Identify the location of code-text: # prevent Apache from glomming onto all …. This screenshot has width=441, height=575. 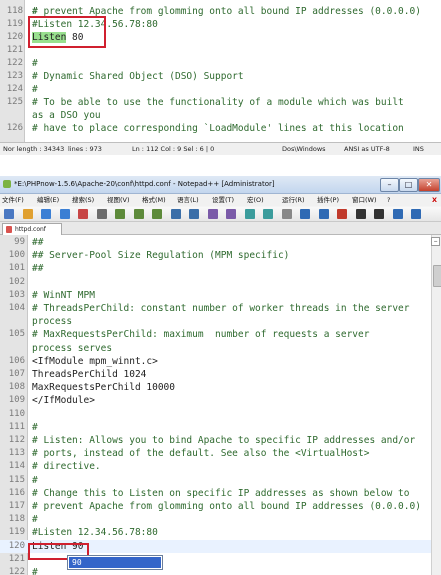
(226, 506).